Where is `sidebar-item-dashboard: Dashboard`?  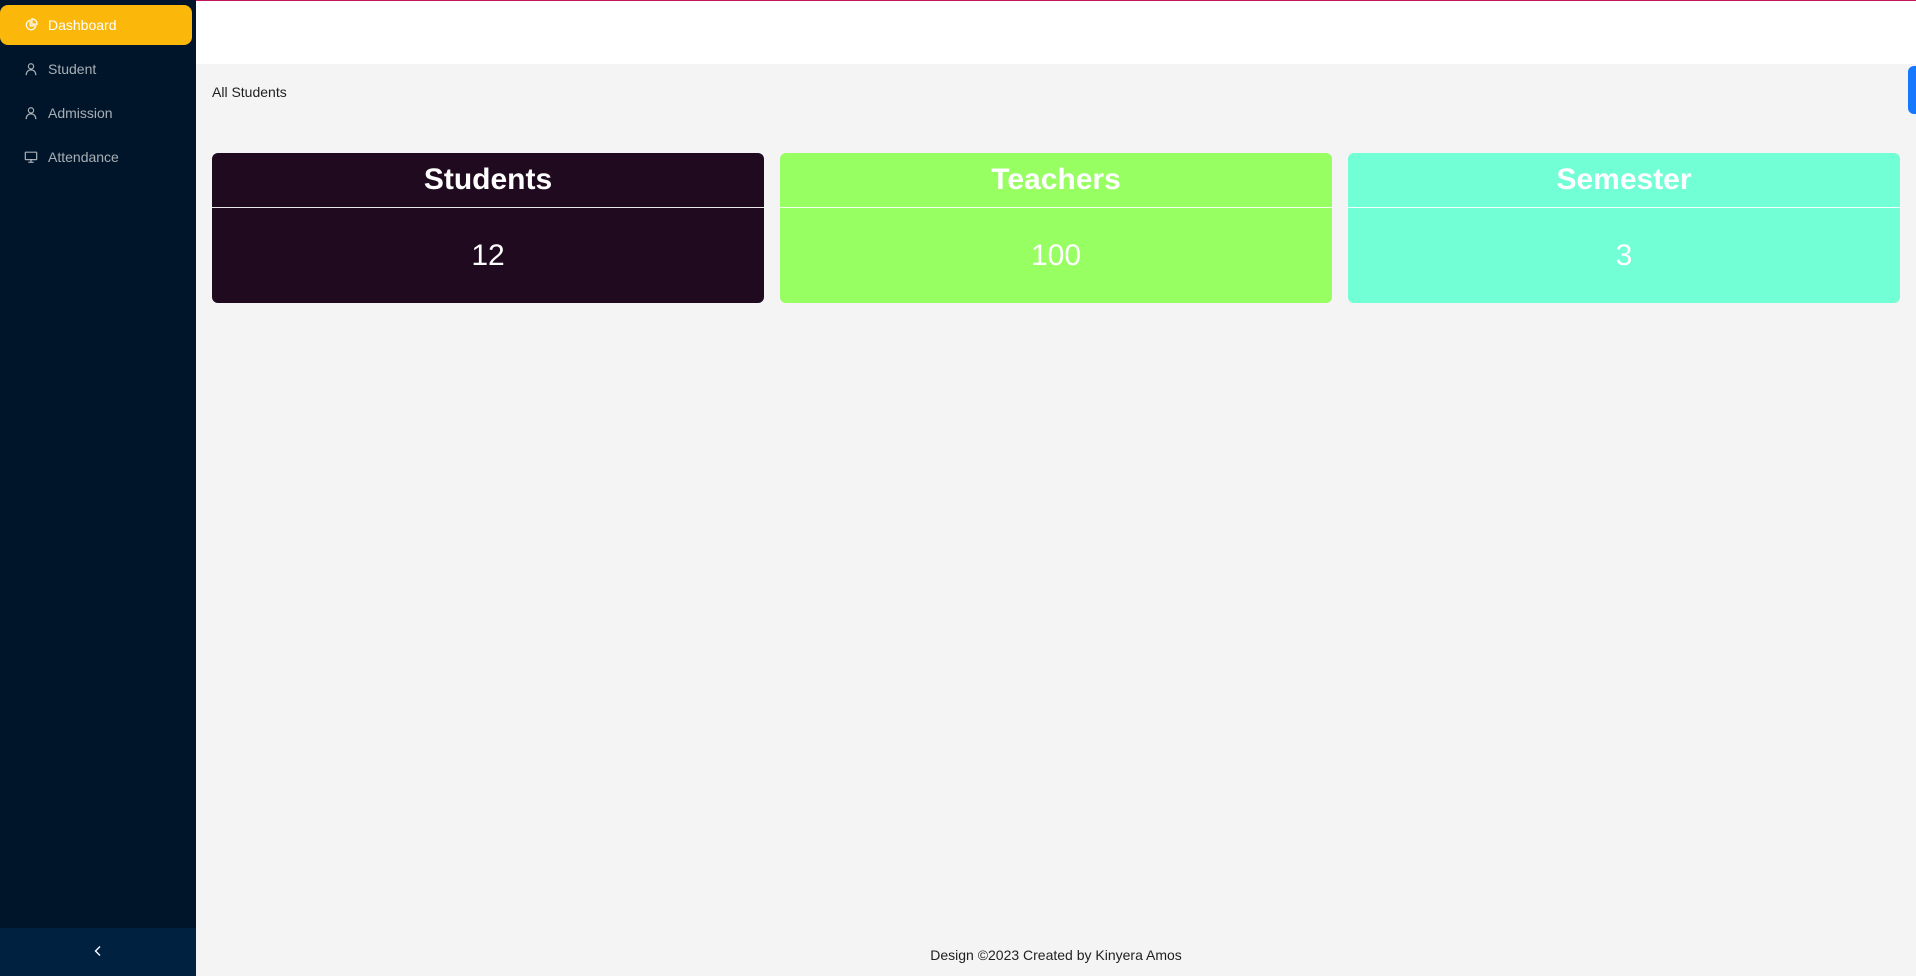 sidebar-item-dashboard: Dashboard is located at coordinates (96, 25).